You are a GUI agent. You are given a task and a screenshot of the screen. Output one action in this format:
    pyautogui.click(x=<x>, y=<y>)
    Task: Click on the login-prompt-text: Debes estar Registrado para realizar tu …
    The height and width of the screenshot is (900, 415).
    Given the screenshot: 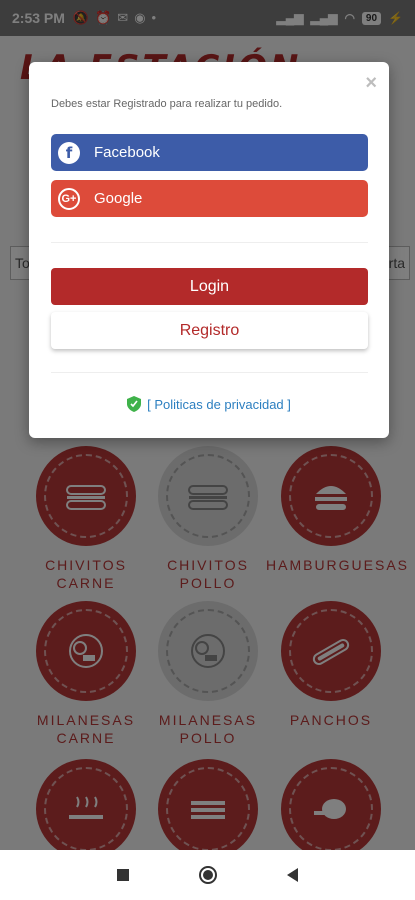 What is the action you would take?
    pyautogui.click(x=167, y=104)
    